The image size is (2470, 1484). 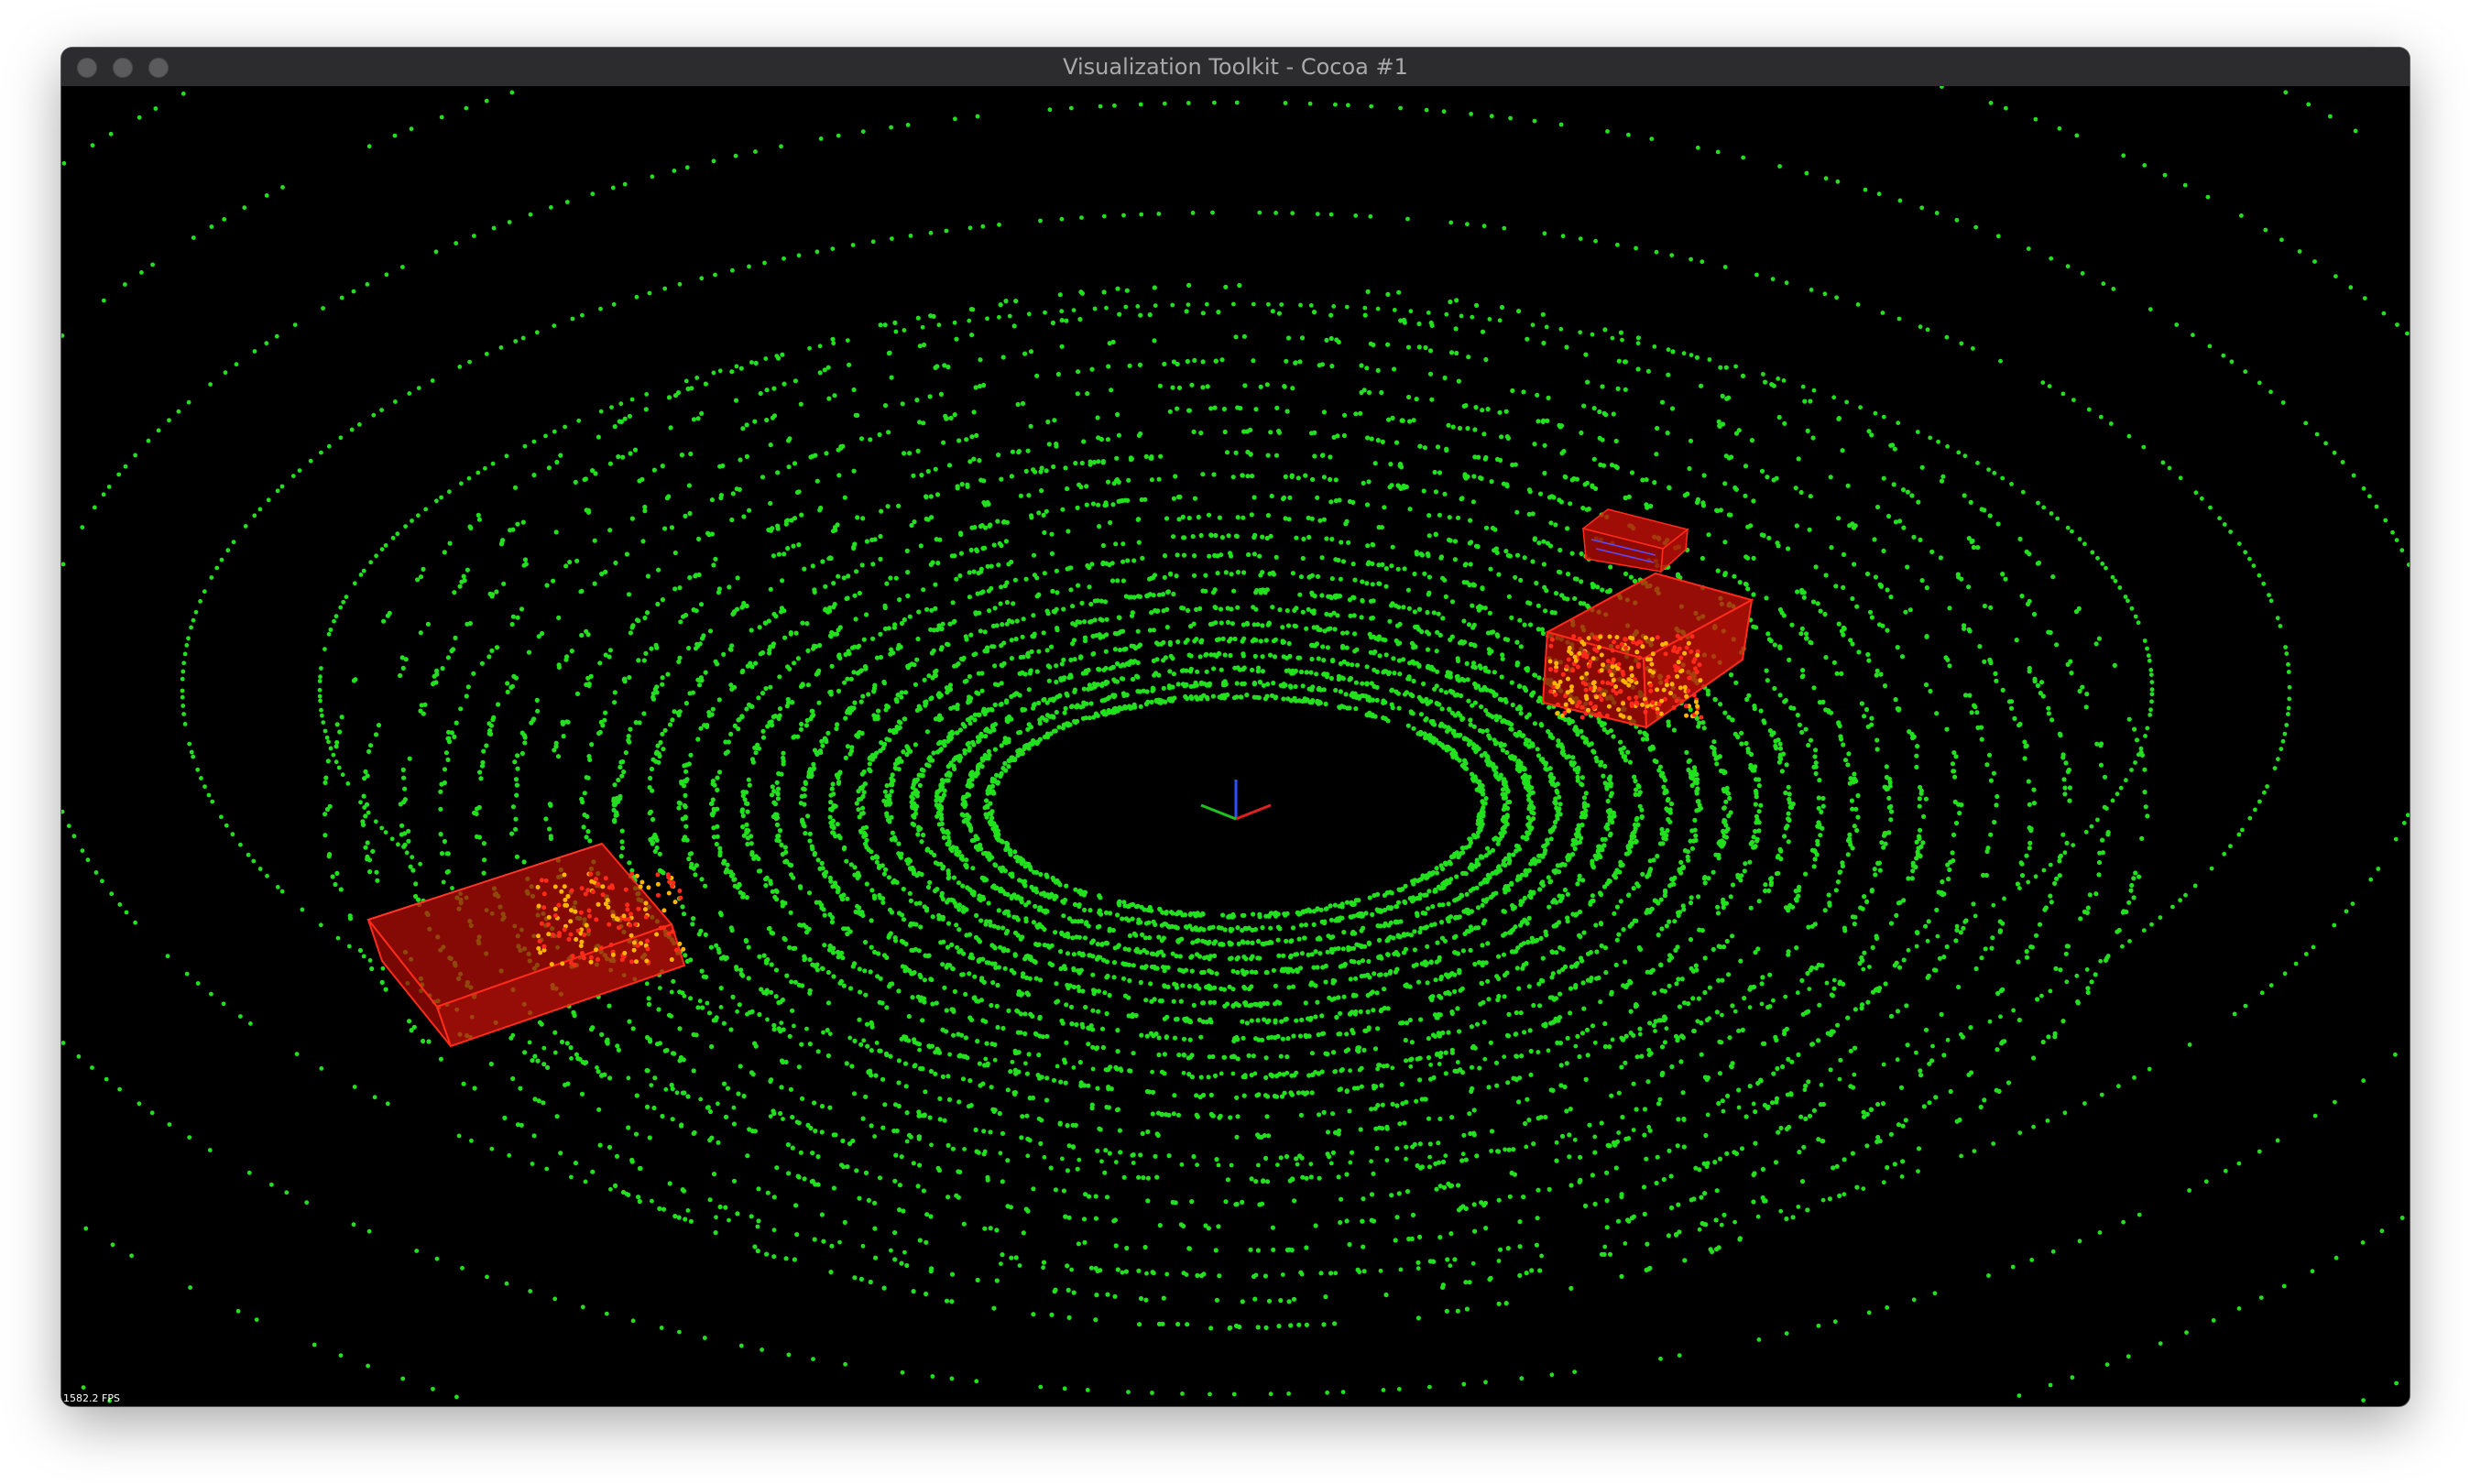 I want to click on fps-readout: 1582.2 FPS, so click(x=91, y=1398).